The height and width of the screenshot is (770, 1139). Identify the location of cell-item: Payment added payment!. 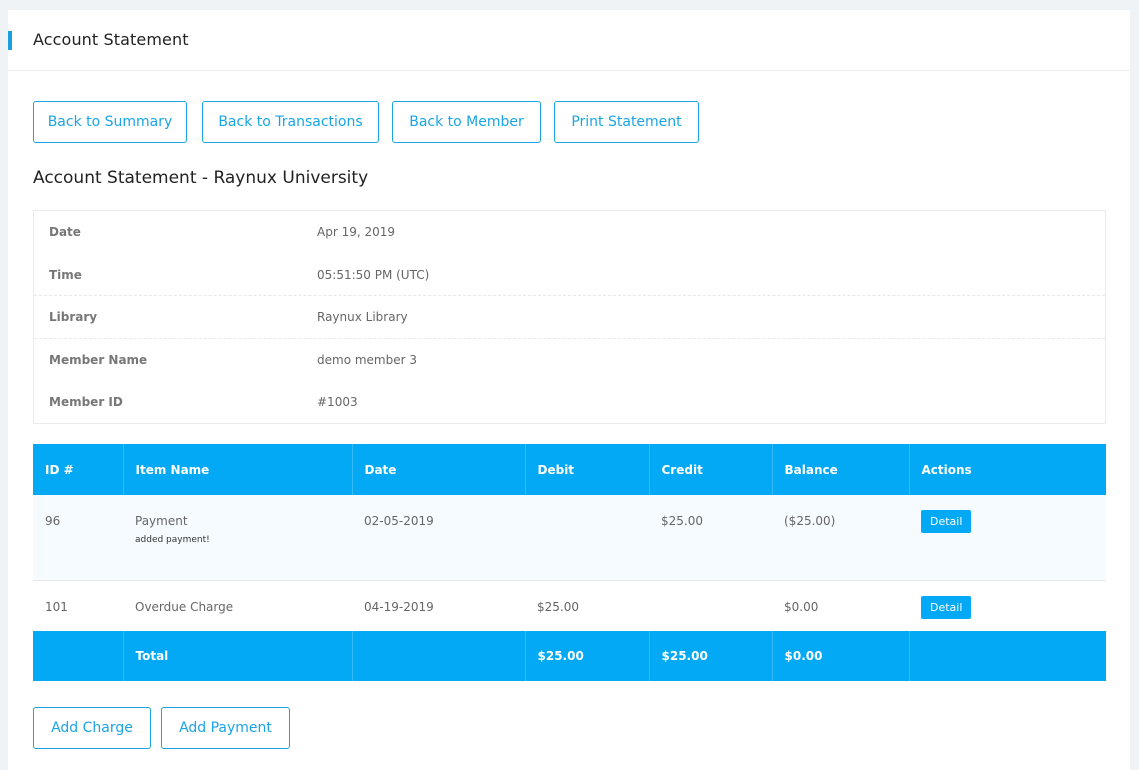
(237, 537).